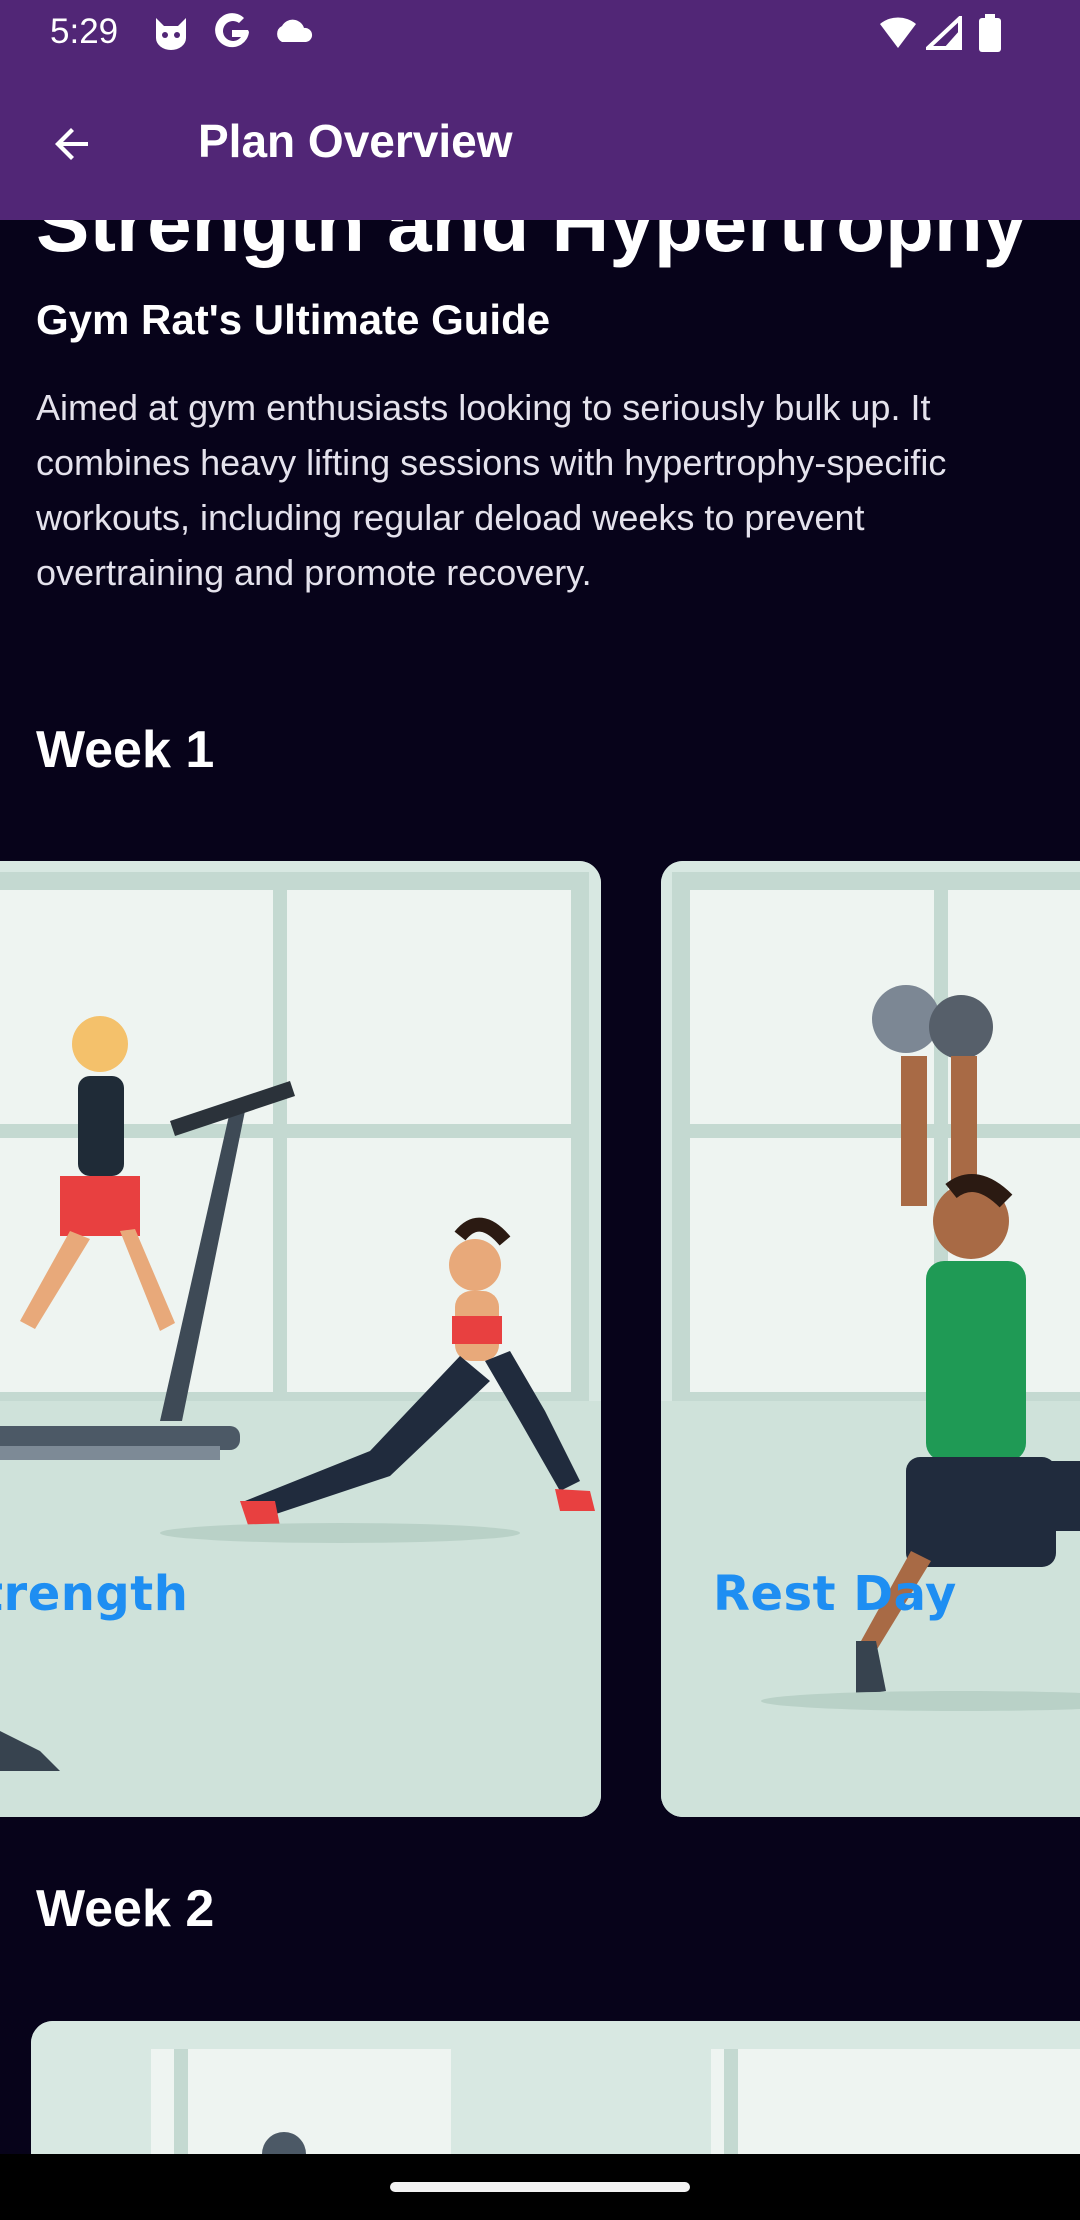 The image size is (1080, 2220). Describe the element at coordinates (125, 750) in the screenshot. I see `week-1-heading: Week 1` at that location.